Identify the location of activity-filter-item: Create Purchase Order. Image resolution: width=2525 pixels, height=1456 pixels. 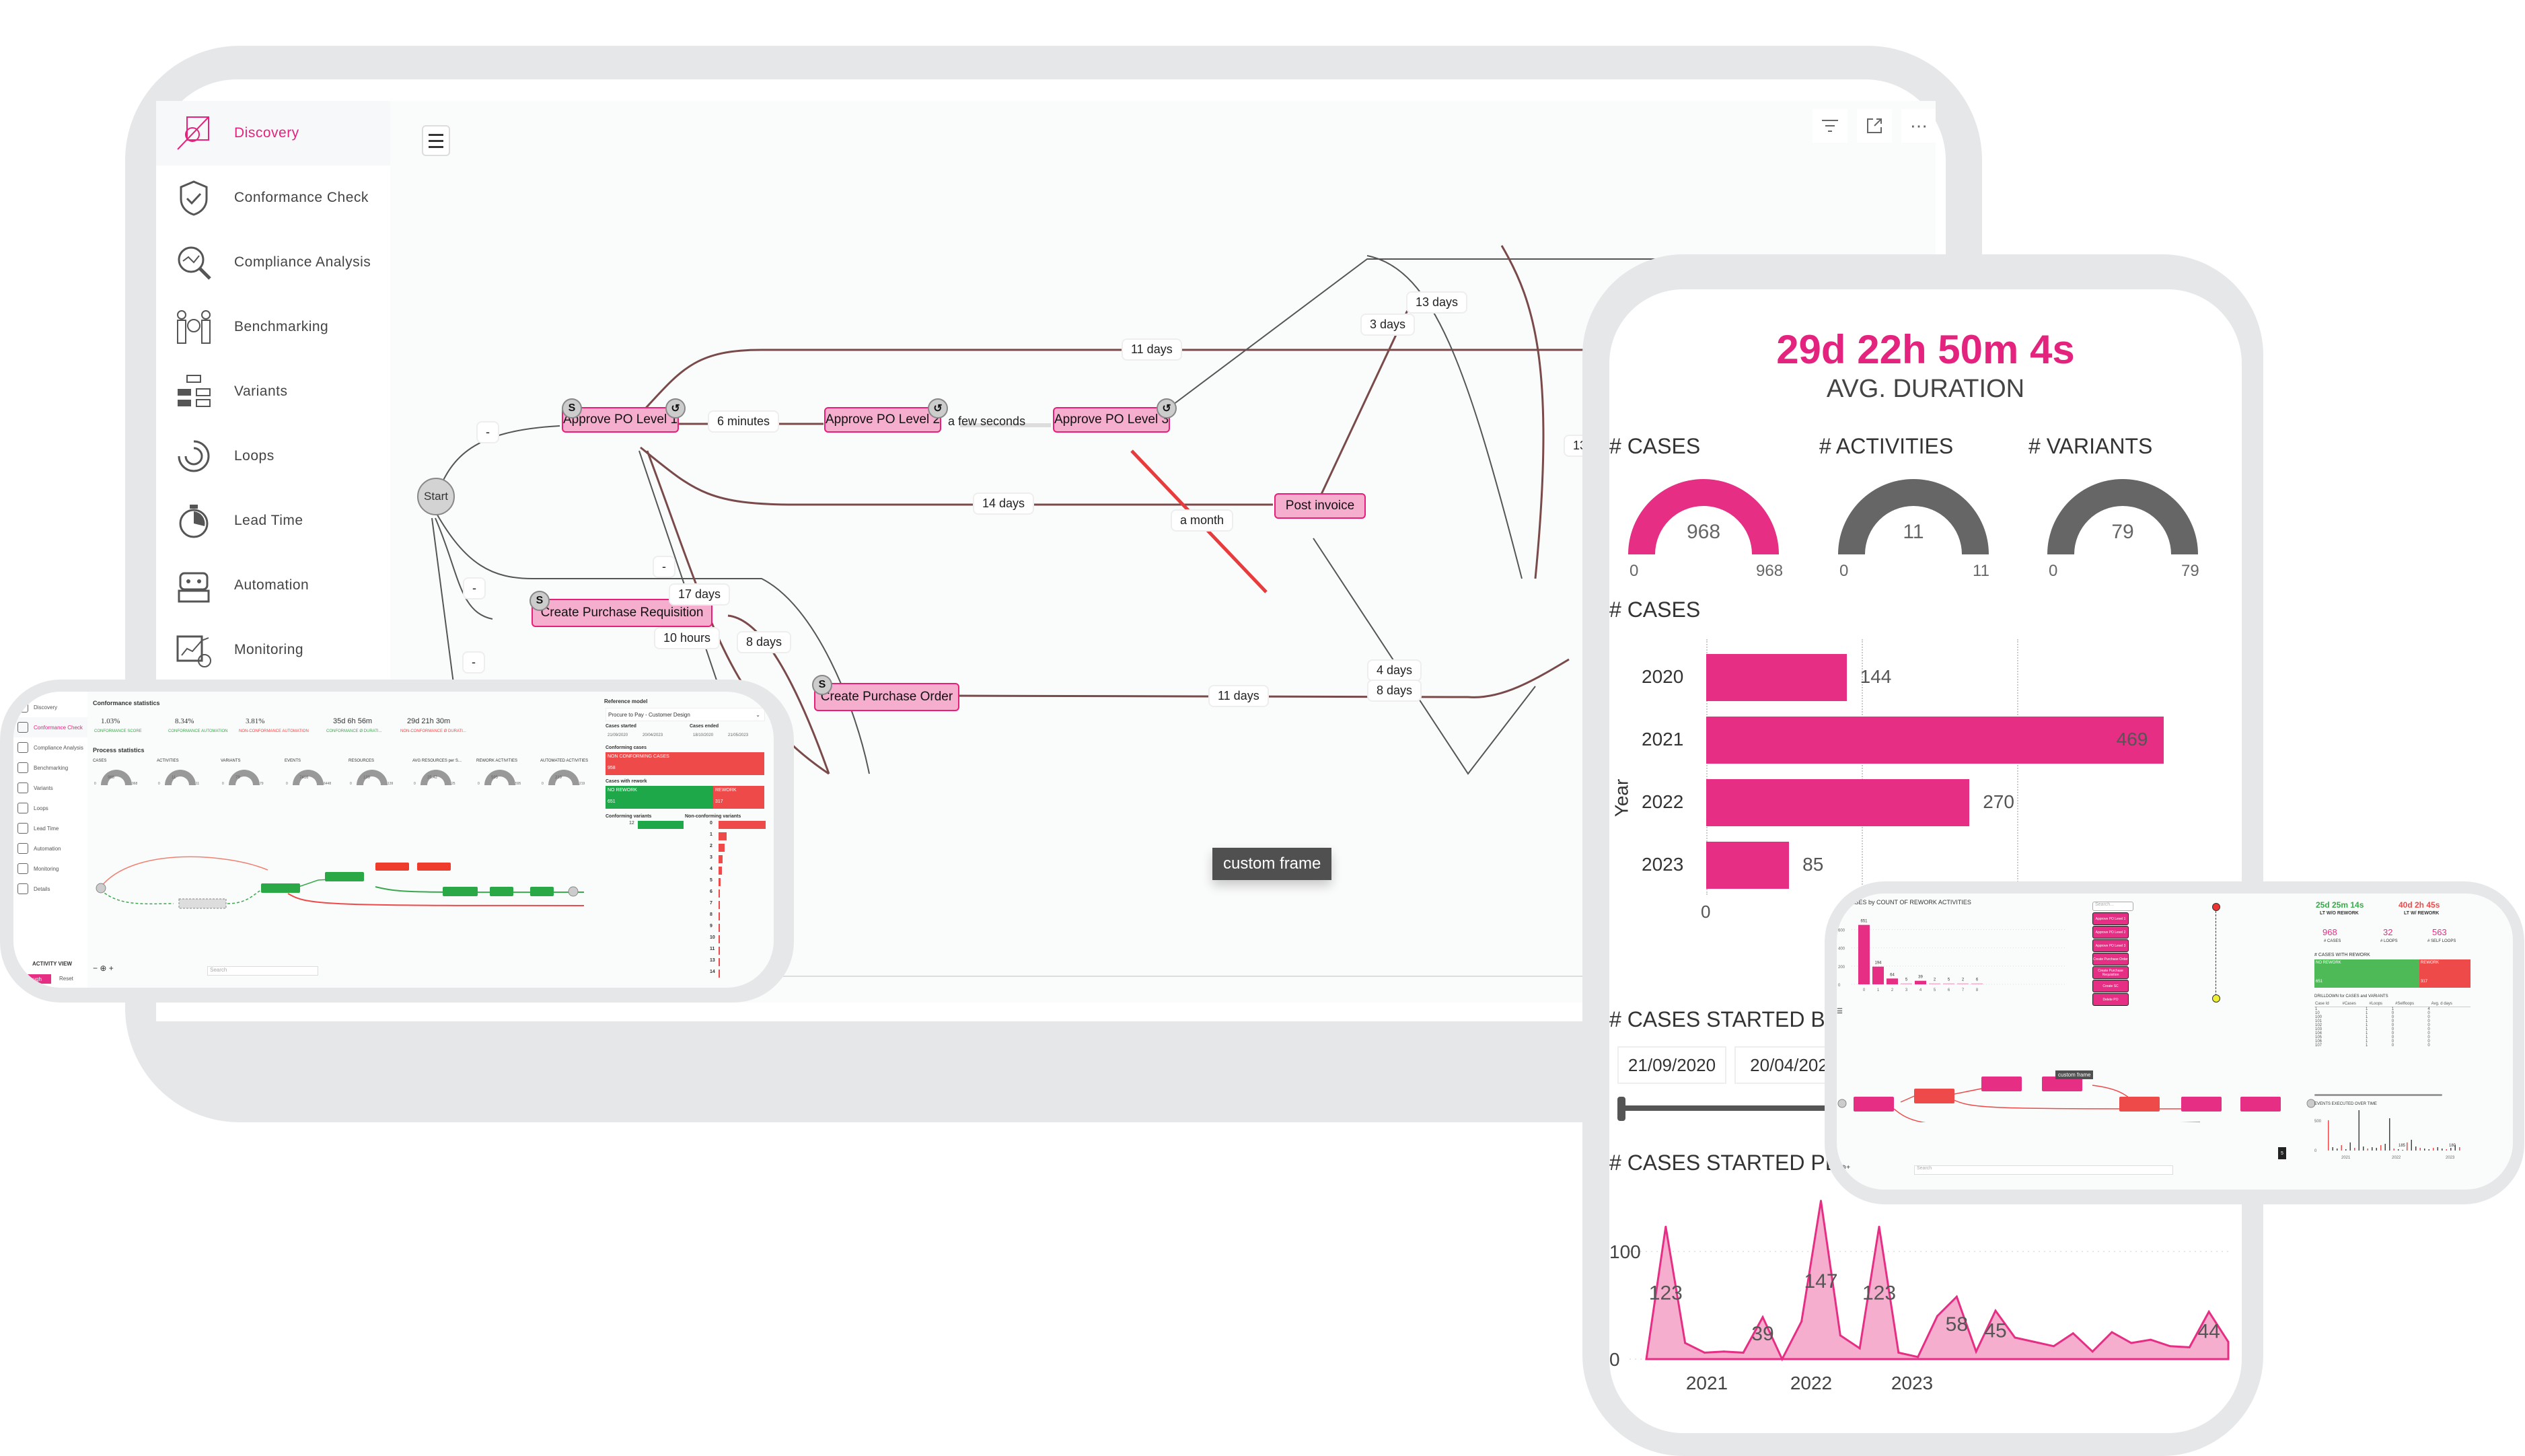
(2110, 959).